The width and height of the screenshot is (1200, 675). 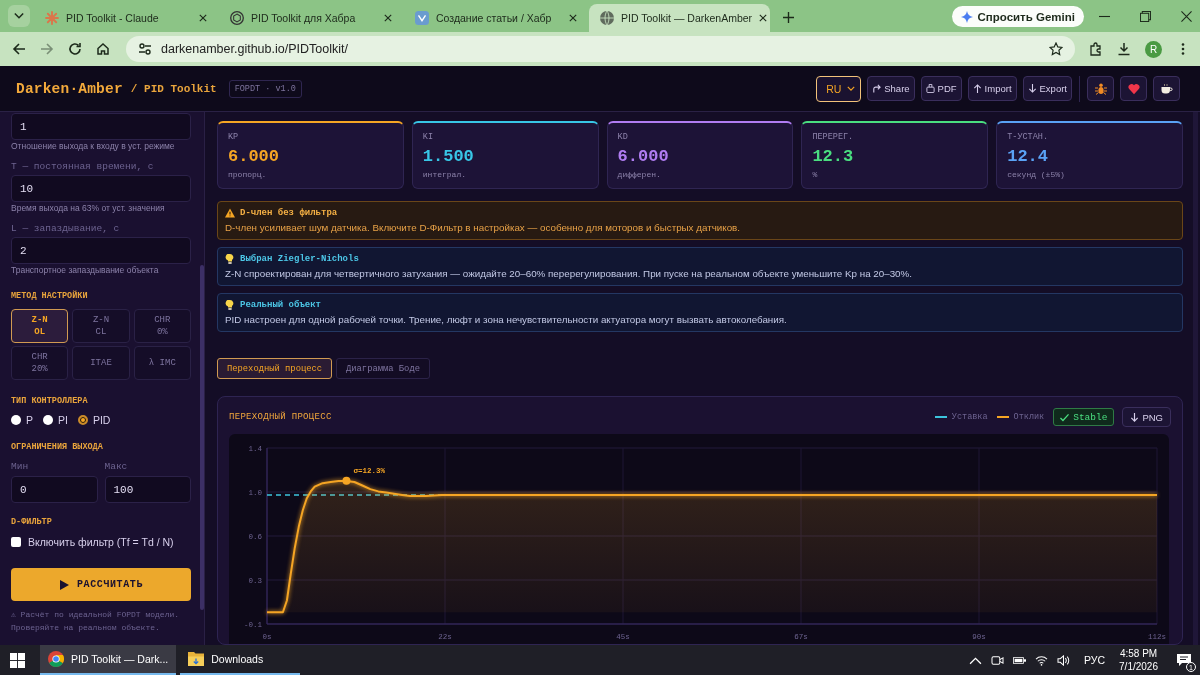 What do you see at coordinates (16, 542) in the screenshot?
I see `checkbox` at bounding box center [16, 542].